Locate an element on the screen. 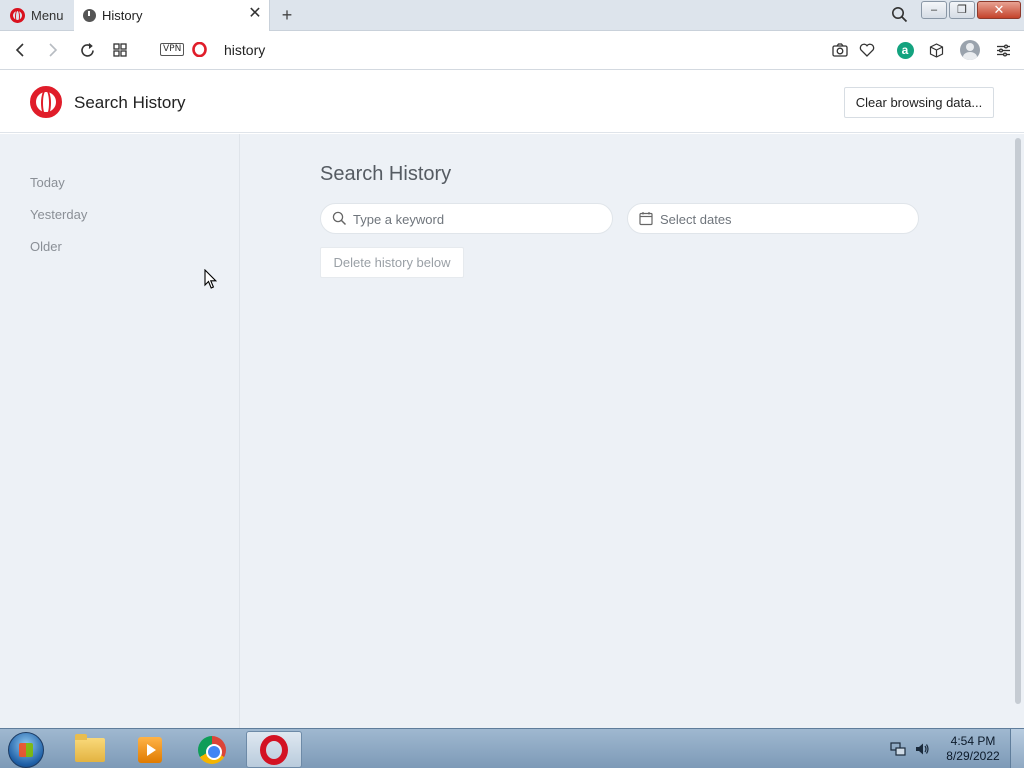  media-player-icon is located at coordinates (150, 749).